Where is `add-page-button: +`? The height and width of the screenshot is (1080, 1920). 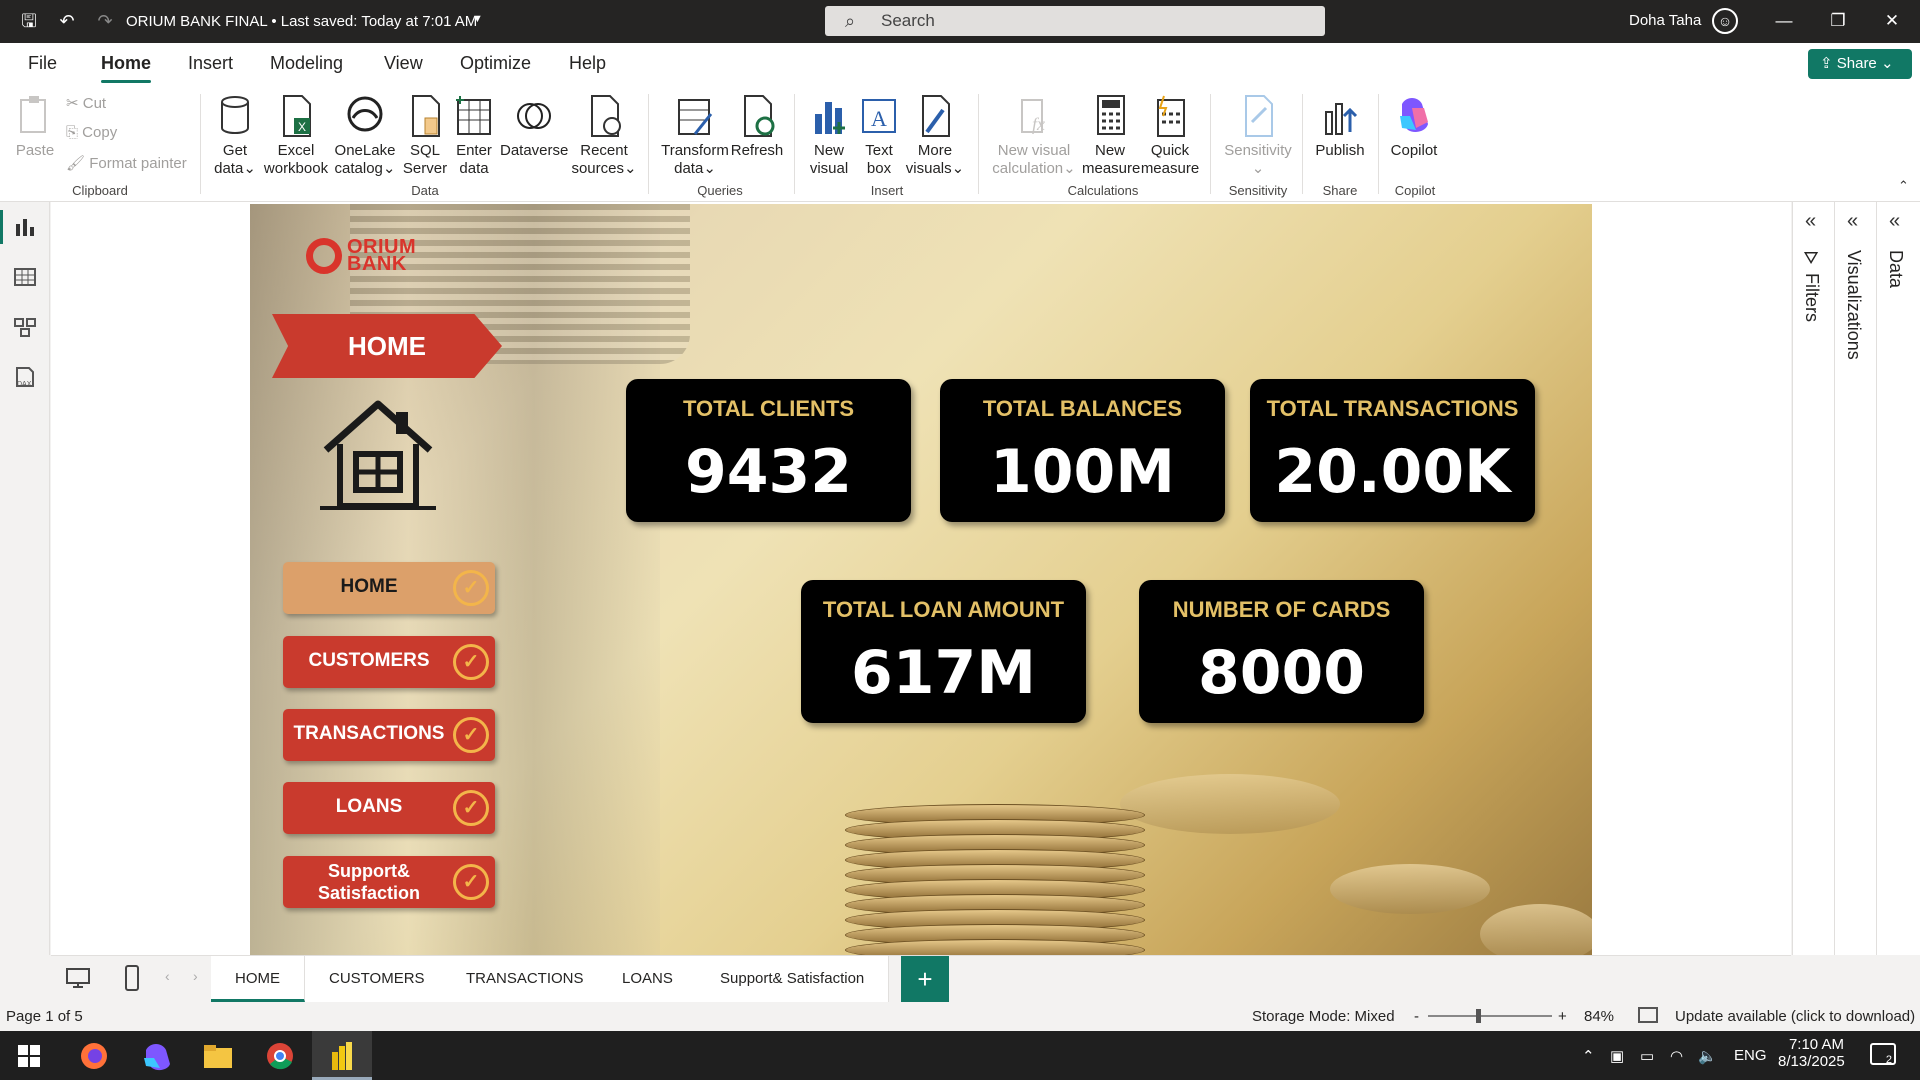
add-page-button: + is located at coordinates (925, 979).